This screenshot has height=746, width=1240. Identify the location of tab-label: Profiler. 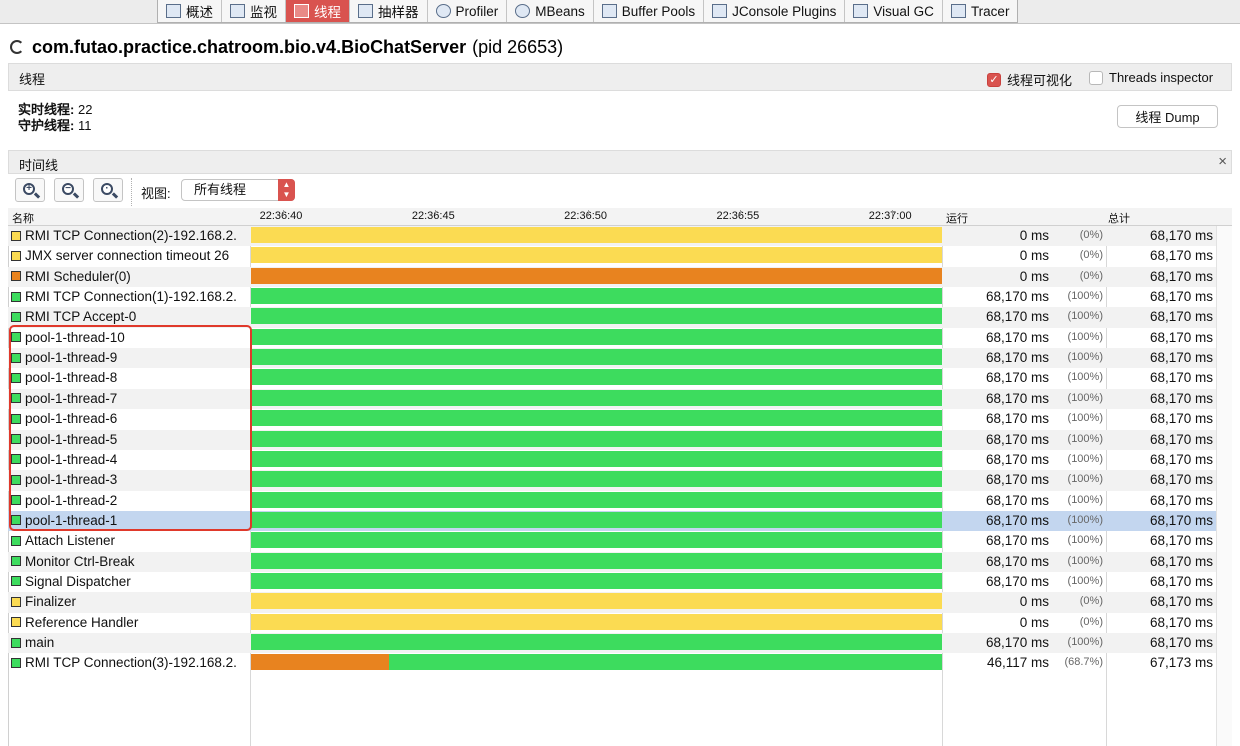
(477, 11).